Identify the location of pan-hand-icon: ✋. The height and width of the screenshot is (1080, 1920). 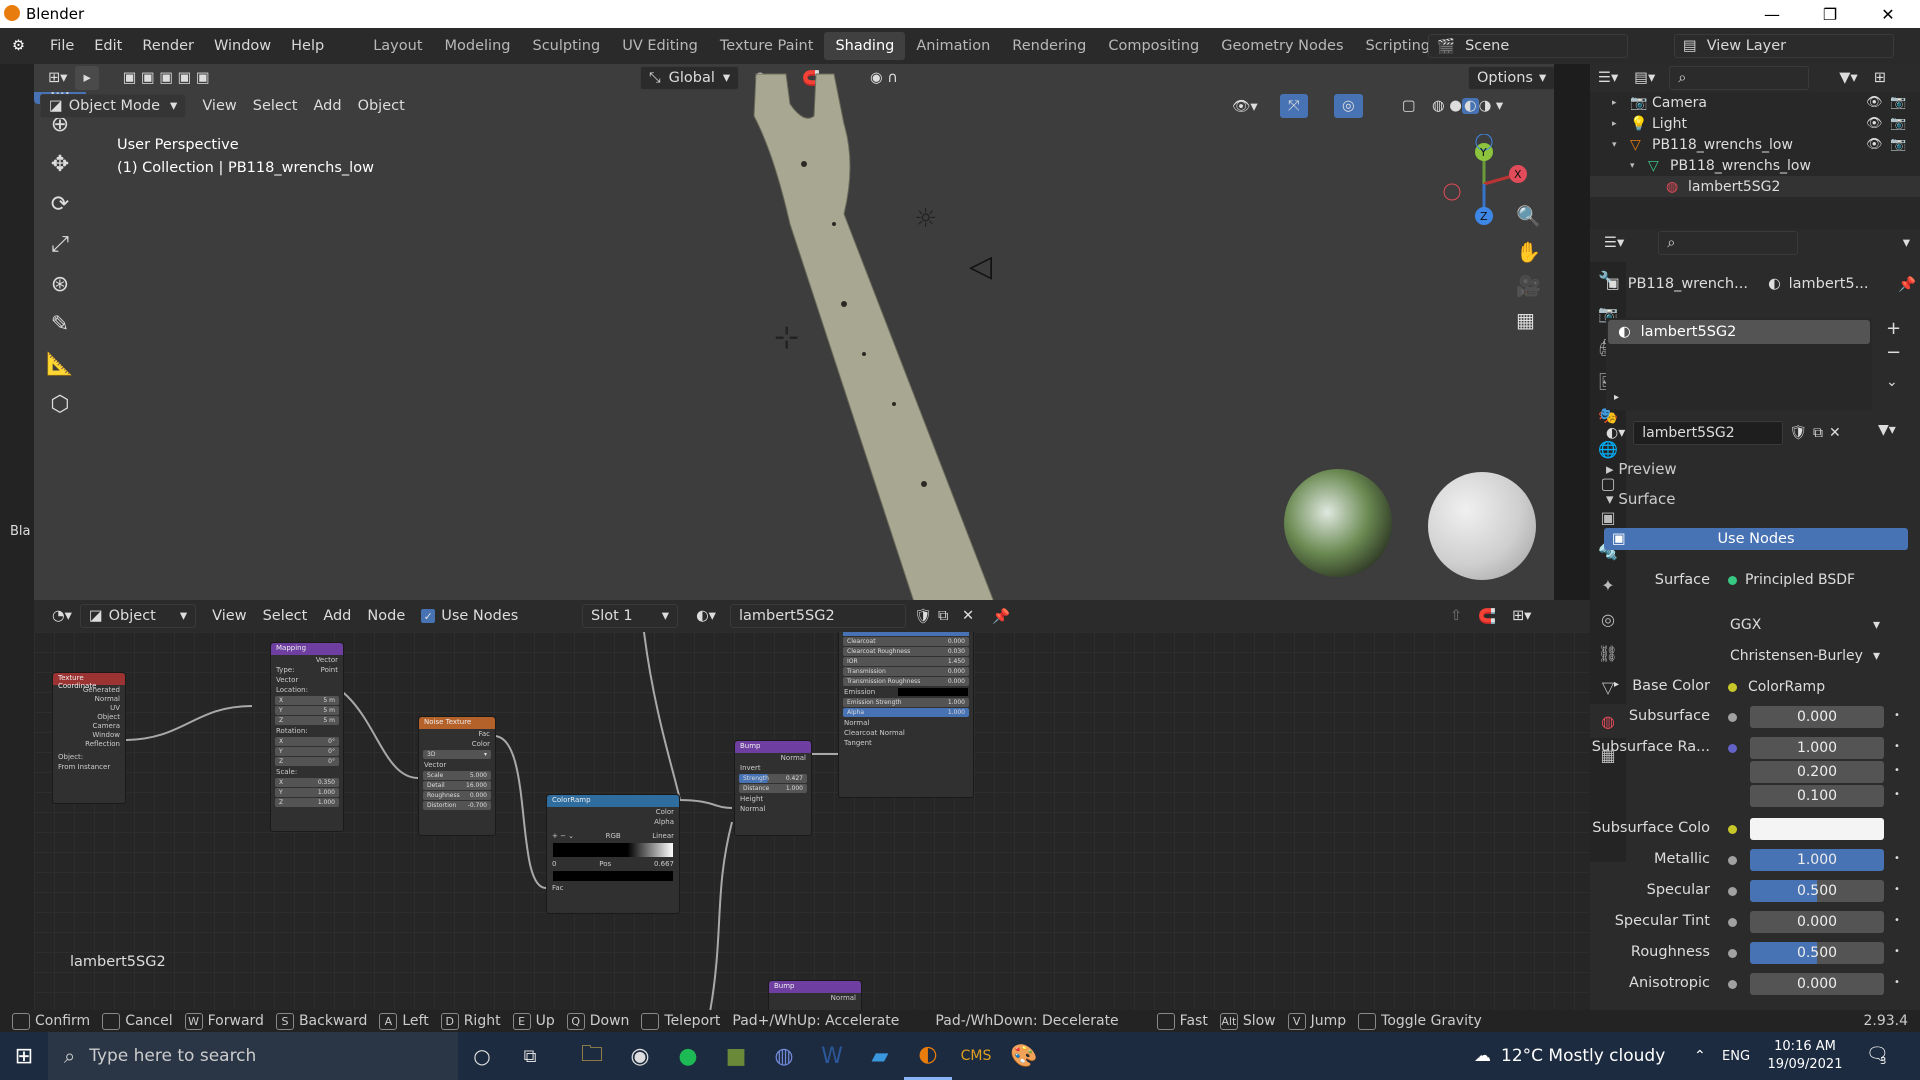
(1528, 252).